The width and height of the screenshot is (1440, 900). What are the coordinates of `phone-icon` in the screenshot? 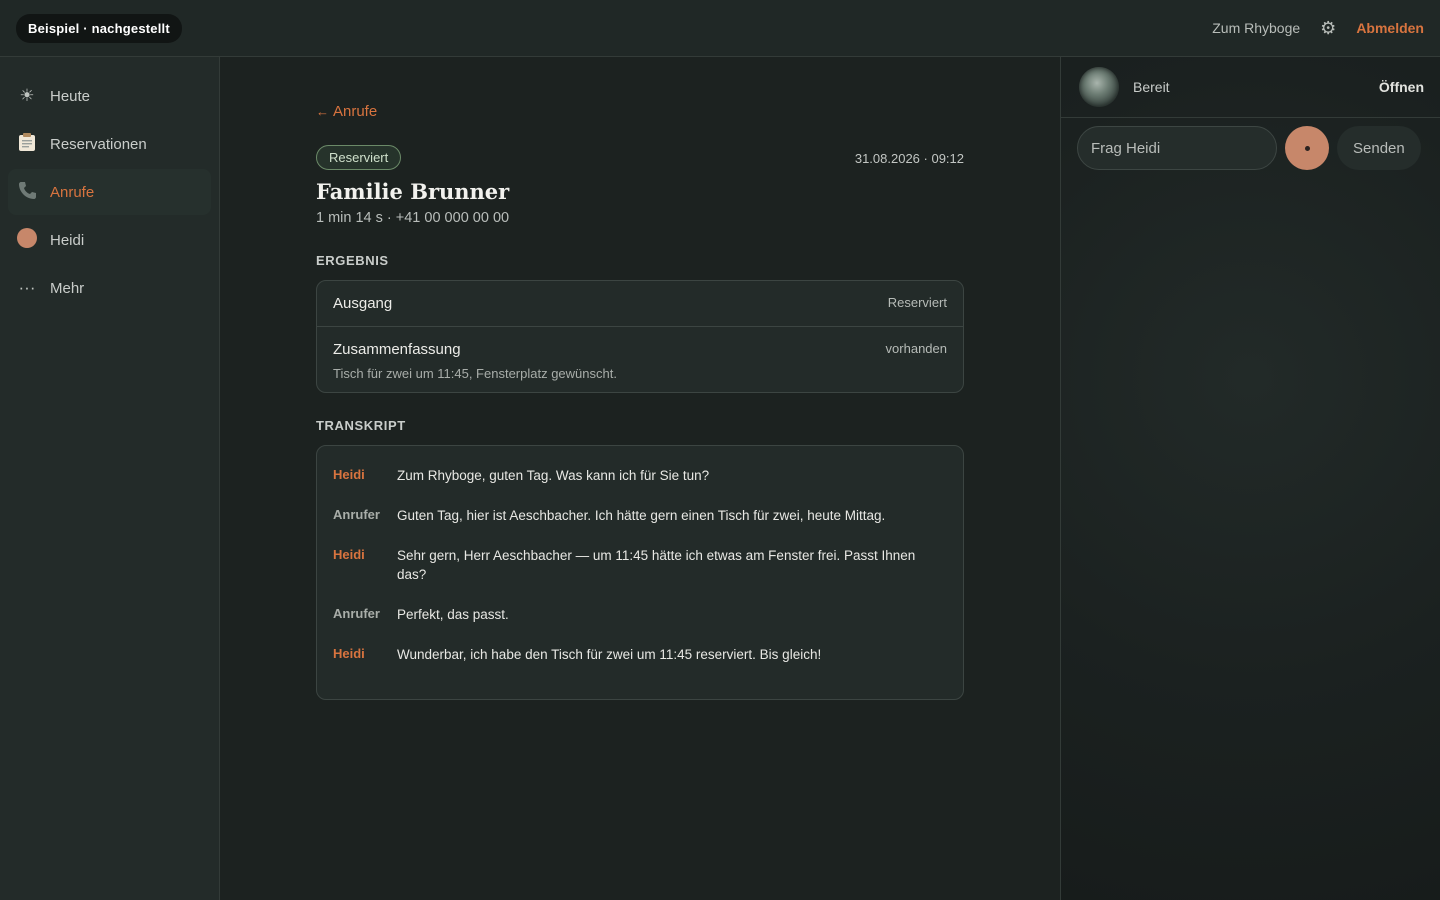 It's located at (27, 192).